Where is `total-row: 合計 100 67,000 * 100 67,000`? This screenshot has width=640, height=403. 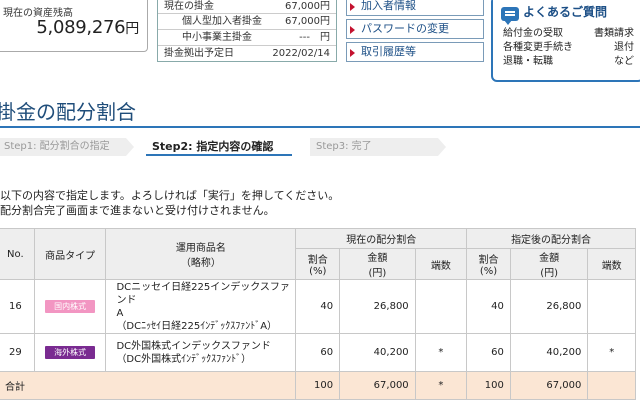
total-row: 合計 100 67,000 * 100 67,000 is located at coordinates (318, 385).